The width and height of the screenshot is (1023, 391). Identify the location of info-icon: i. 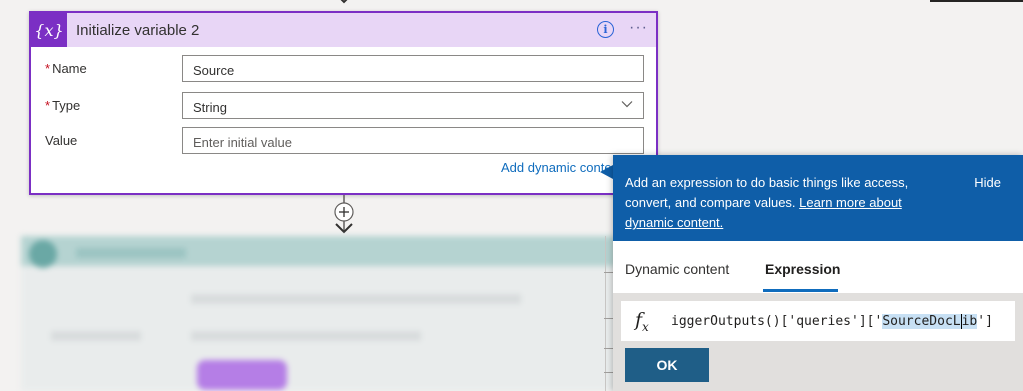
(605, 29).